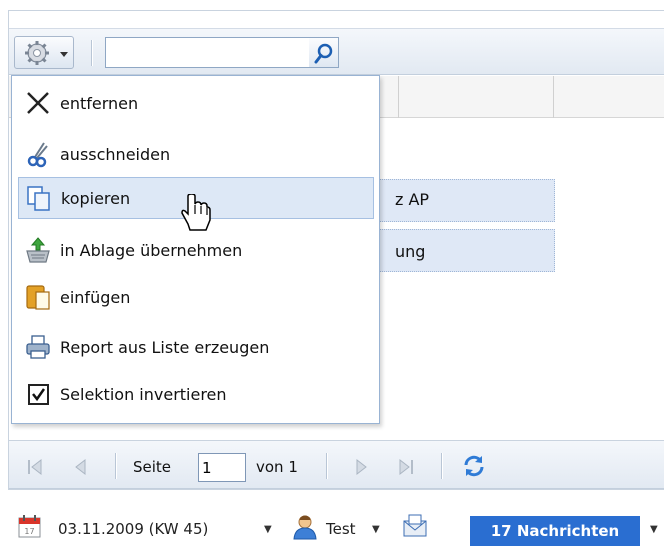 This screenshot has height=555, width=664. Describe the element at coordinates (474, 466) in the screenshot. I see `refresh-icon` at that location.